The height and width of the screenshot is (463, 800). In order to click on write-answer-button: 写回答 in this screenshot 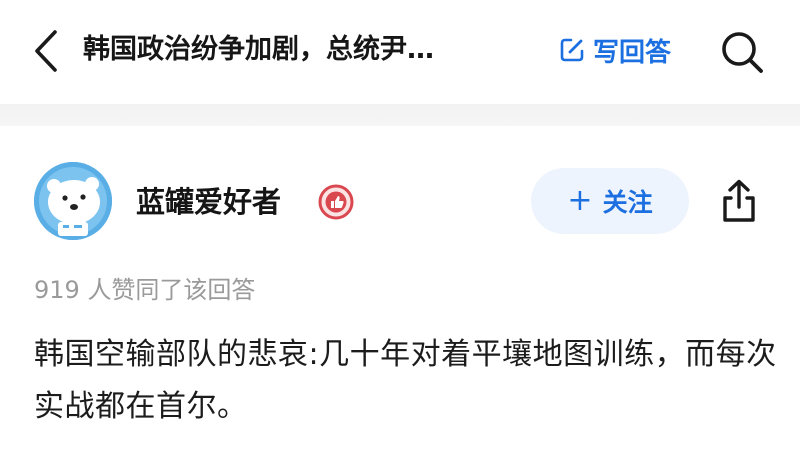, I will do `click(615, 50)`.